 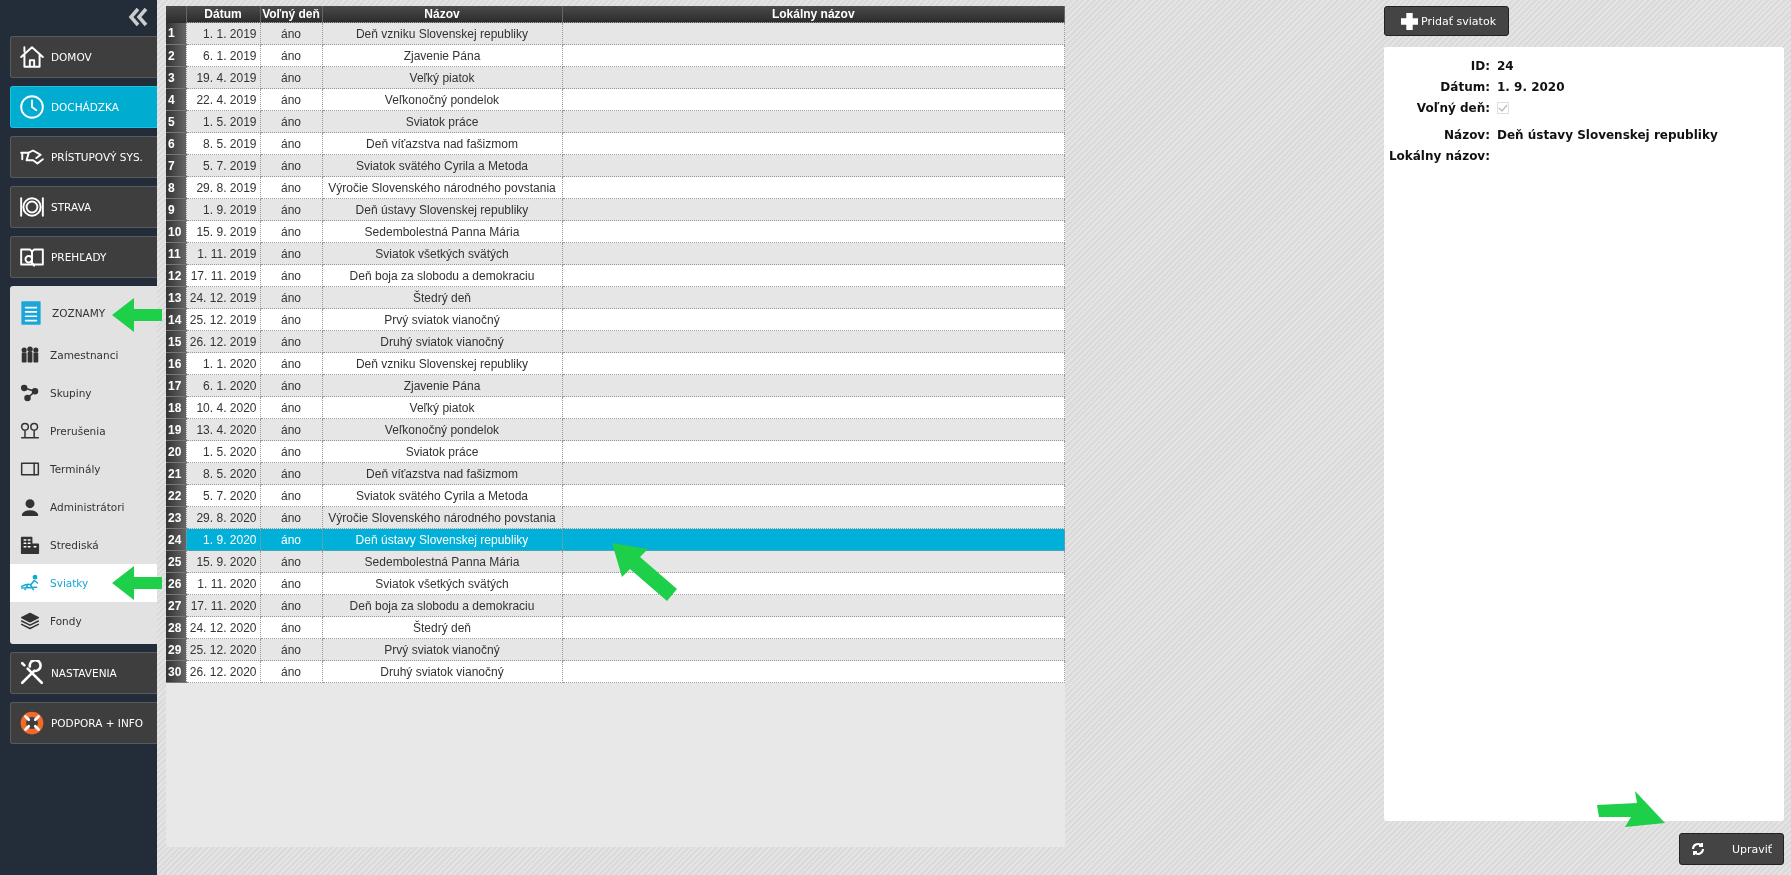 What do you see at coordinates (1506, 66) in the screenshot?
I see `field-value: 24` at bounding box center [1506, 66].